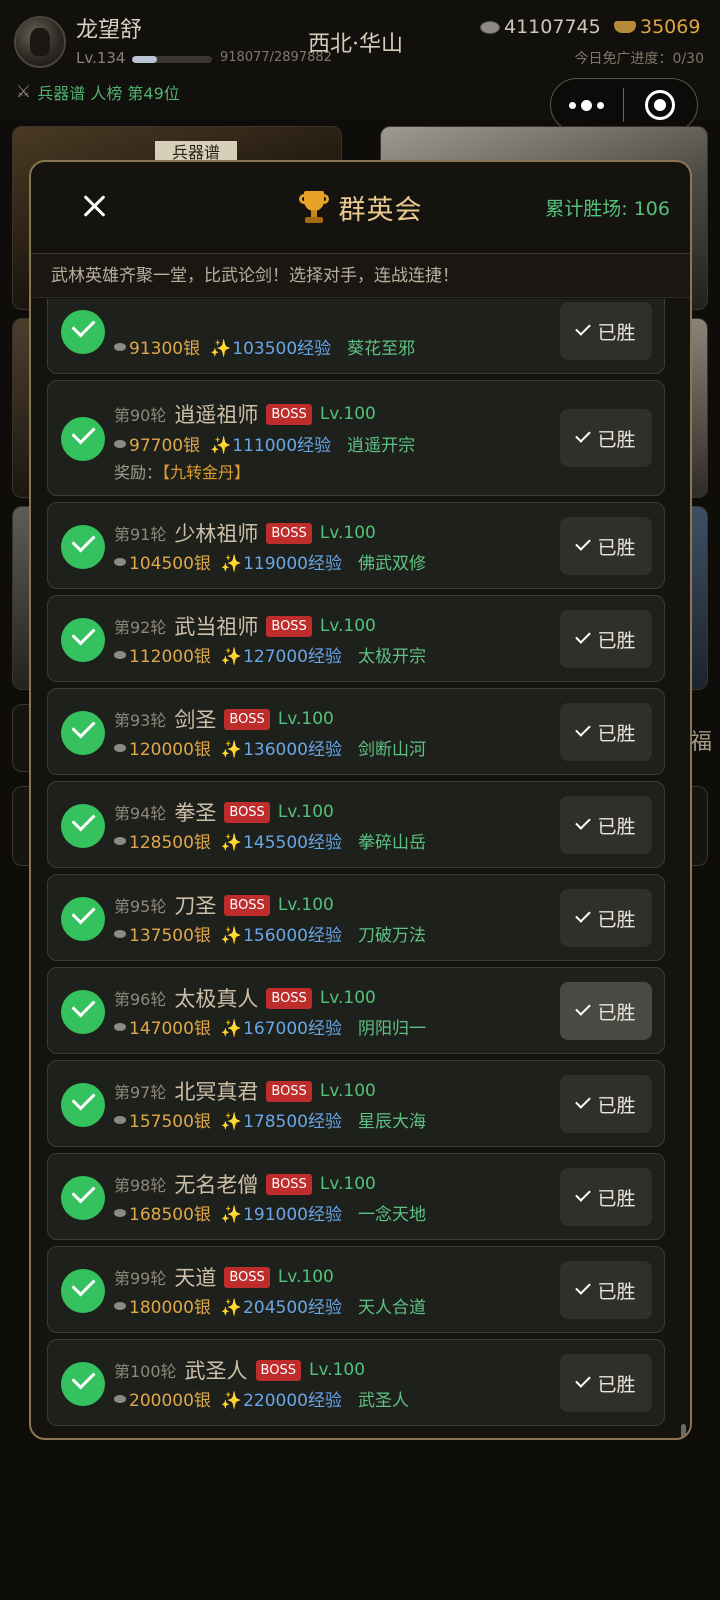  What do you see at coordinates (239, 1370) in the screenshot?
I see `opponent-header: 第100轮 武圣人 BOSS Lv.100` at bounding box center [239, 1370].